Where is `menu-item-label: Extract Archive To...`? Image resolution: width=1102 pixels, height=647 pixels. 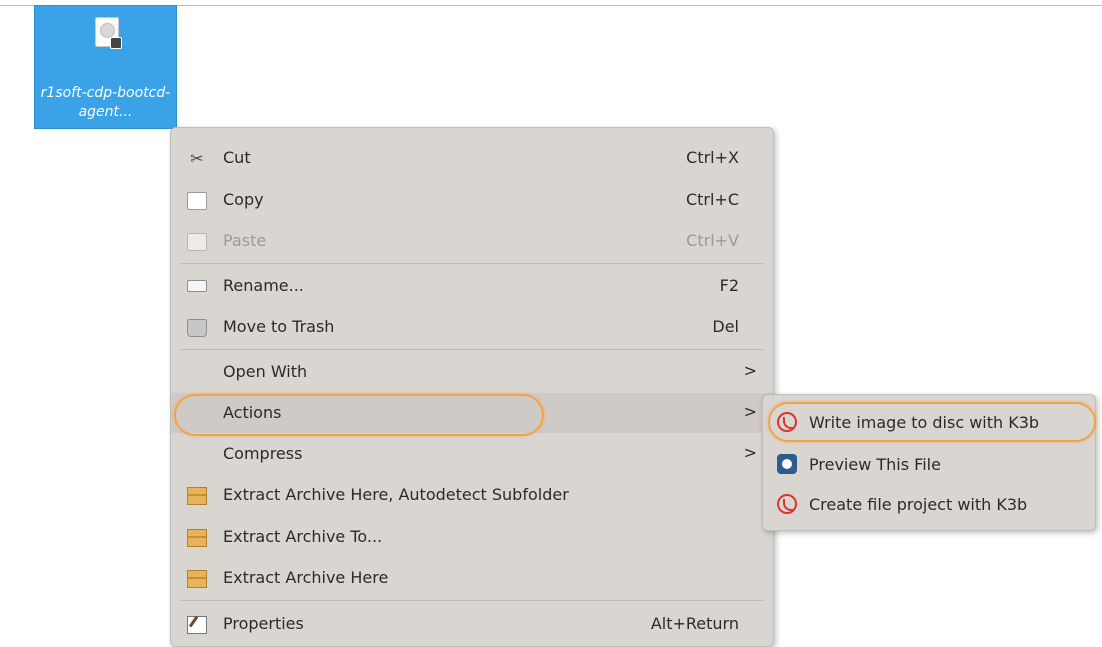
menu-item-label: Extract Archive To... is located at coordinates (303, 536).